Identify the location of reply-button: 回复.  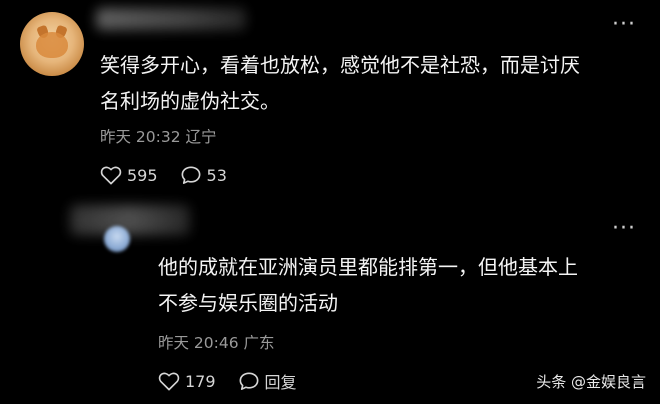
(267, 381).